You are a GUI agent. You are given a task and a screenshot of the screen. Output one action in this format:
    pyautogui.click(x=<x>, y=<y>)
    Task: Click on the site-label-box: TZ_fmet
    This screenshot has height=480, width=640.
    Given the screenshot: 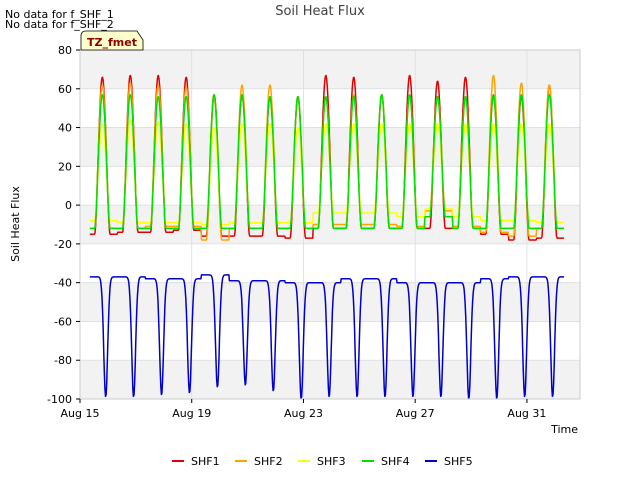 What is the action you would take?
    pyautogui.click(x=112, y=40)
    